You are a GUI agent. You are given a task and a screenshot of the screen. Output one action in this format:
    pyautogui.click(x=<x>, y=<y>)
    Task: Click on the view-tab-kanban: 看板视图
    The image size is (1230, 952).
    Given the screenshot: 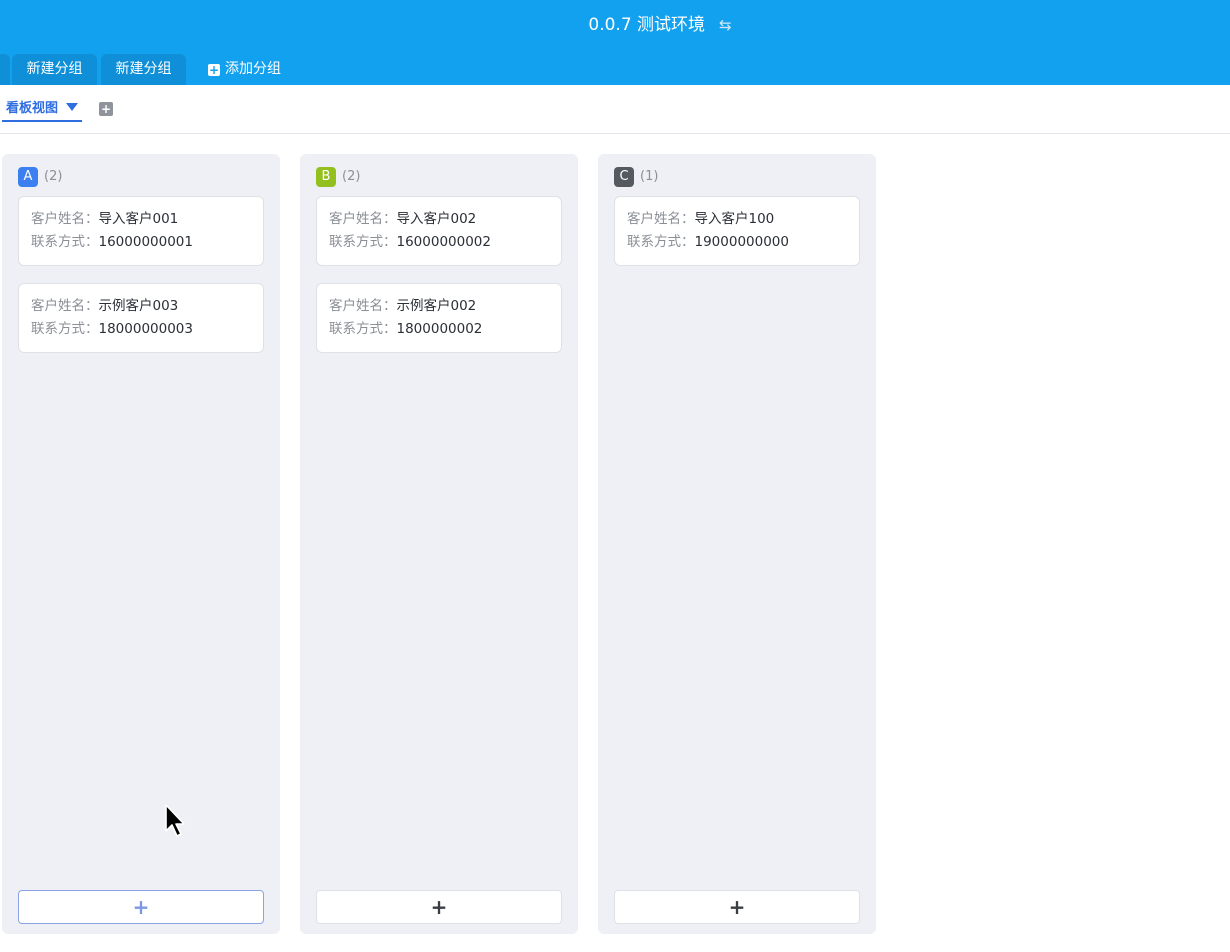 What is the action you would take?
    pyautogui.click(x=42, y=110)
    